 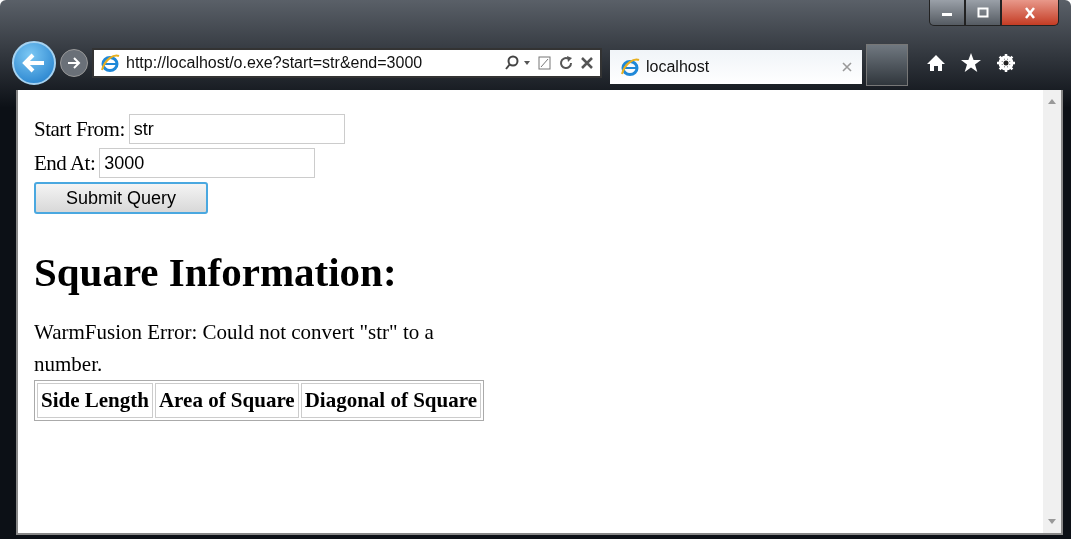 What do you see at coordinates (736, 67) in the screenshot?
I see `browser-tab: localhost` at bounding box center [736, 67].